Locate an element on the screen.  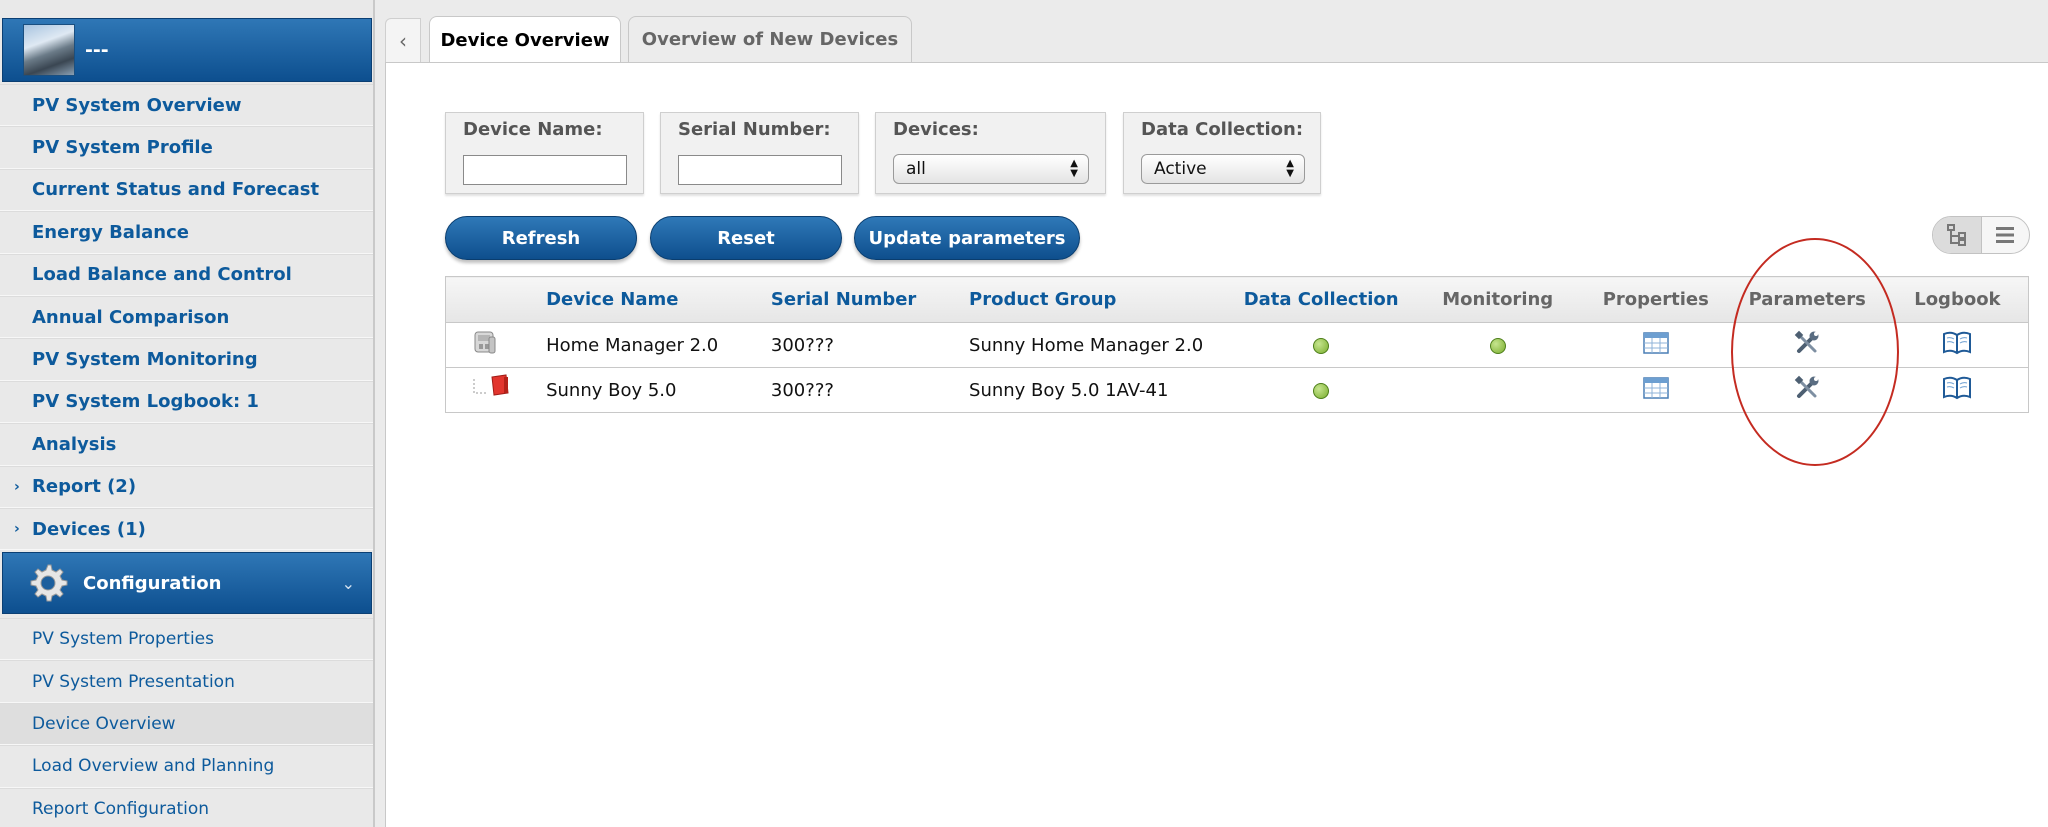
filter-label: Data Collection: is located at coordinates (1222, 129).